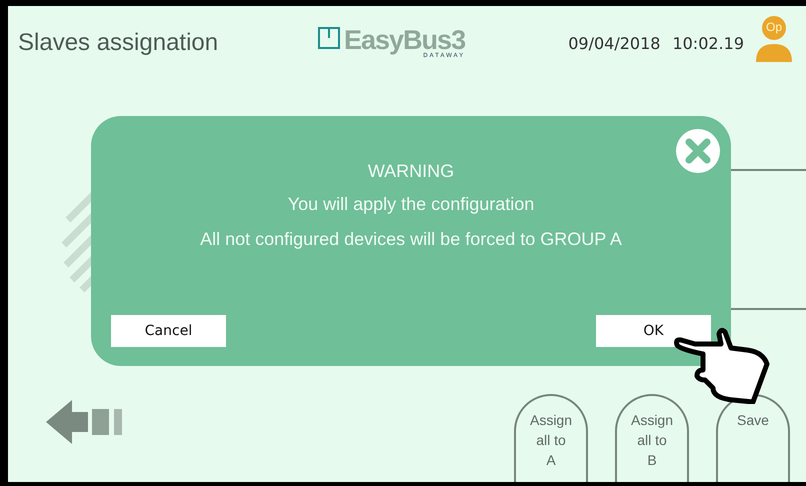  I want to click on action-button: Assign all to B, so click(652, 438).